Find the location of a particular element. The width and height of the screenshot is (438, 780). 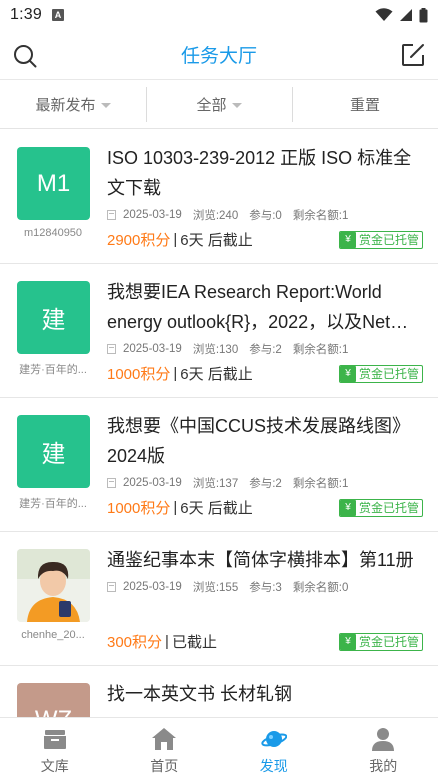

task-participants: 参与:0 is located at coordinates (265, 216).